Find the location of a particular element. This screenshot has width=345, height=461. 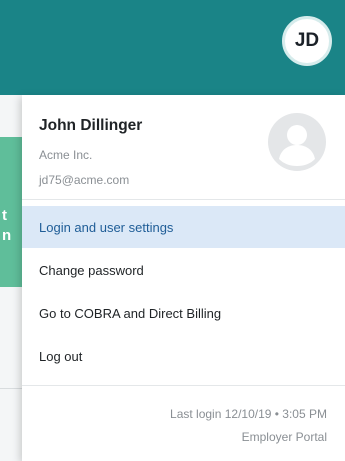

background-card-text: n is located at coordinates (7, 235).